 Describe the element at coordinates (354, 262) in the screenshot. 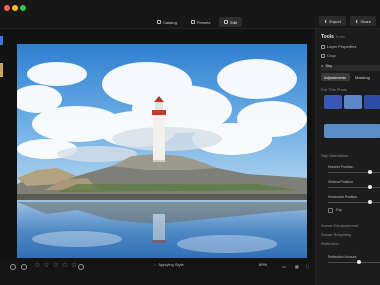

I see `reflection-amount-slider` at that location.